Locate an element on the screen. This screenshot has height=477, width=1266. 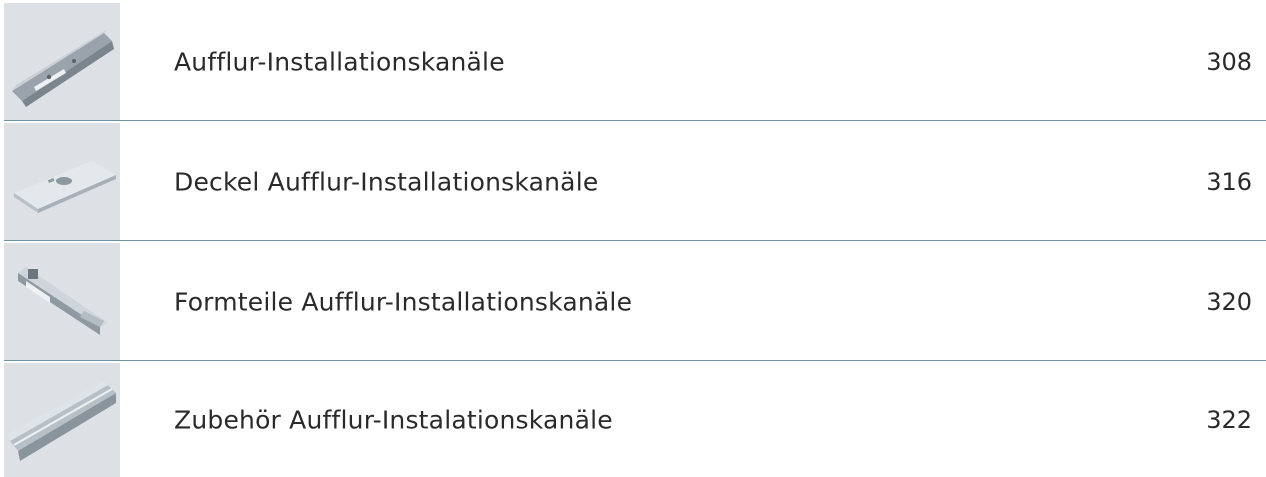
duct-cover-icon is located at coordinates (62, 181).